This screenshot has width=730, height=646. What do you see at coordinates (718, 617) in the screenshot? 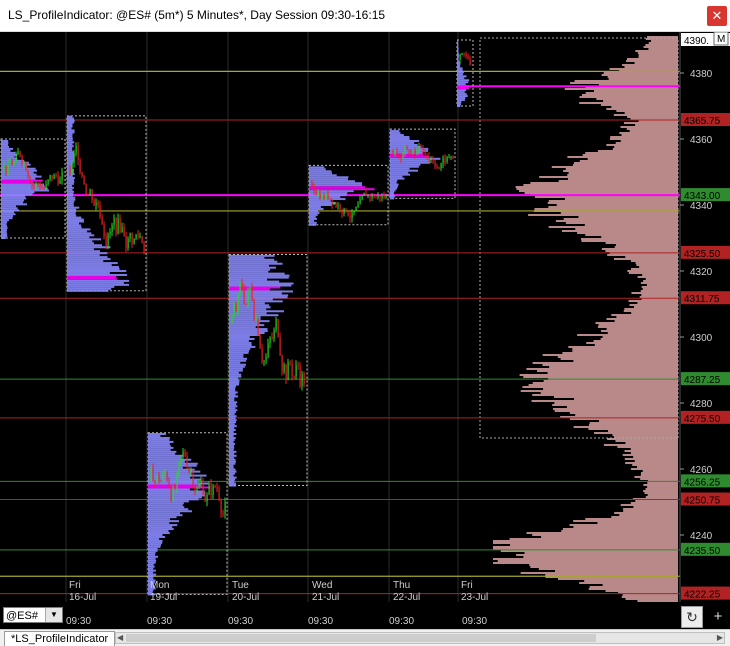
I see `add-icon: +` at bounding box center [718, 617].